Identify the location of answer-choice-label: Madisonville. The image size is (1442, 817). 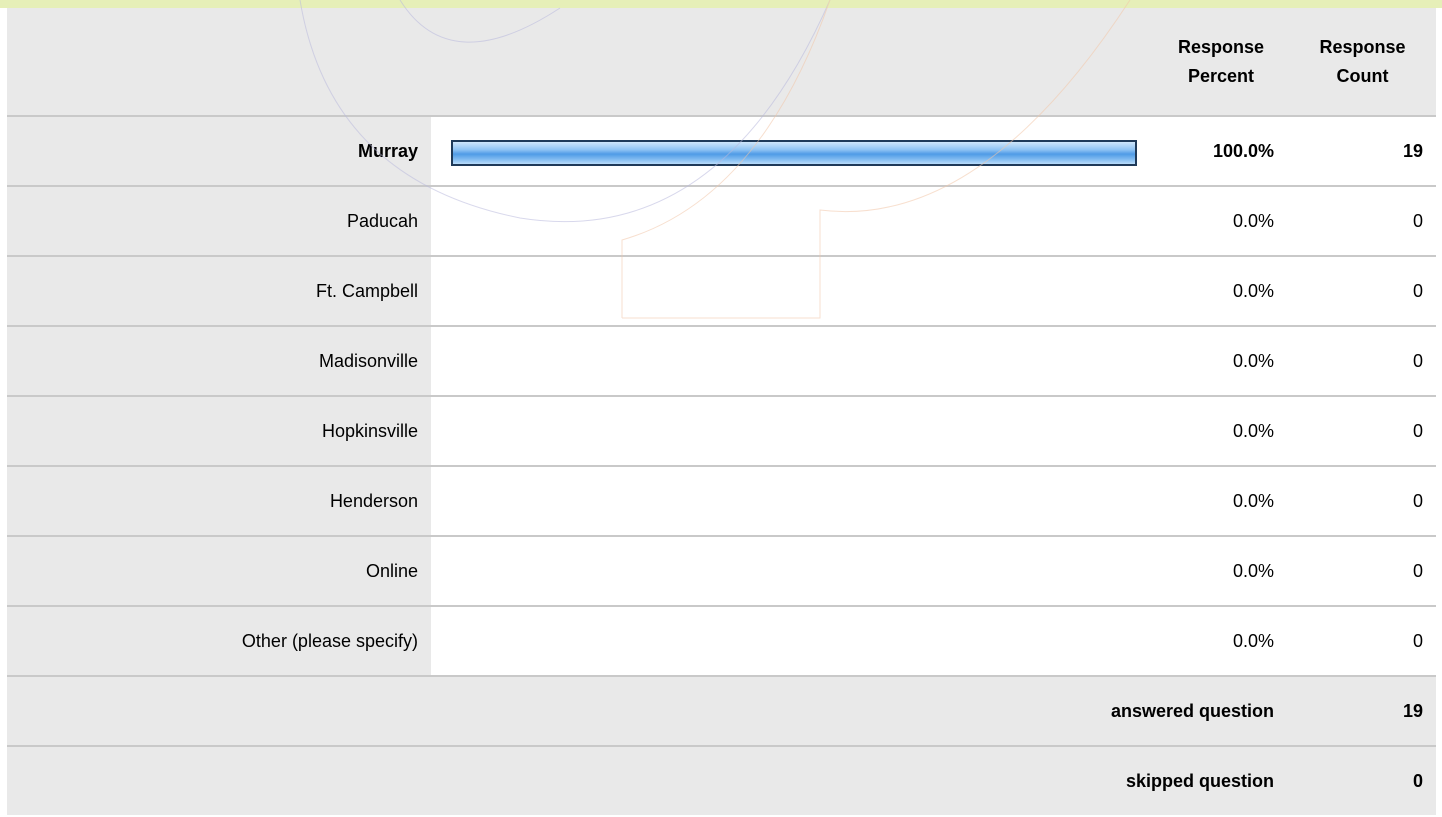
(219, 361).